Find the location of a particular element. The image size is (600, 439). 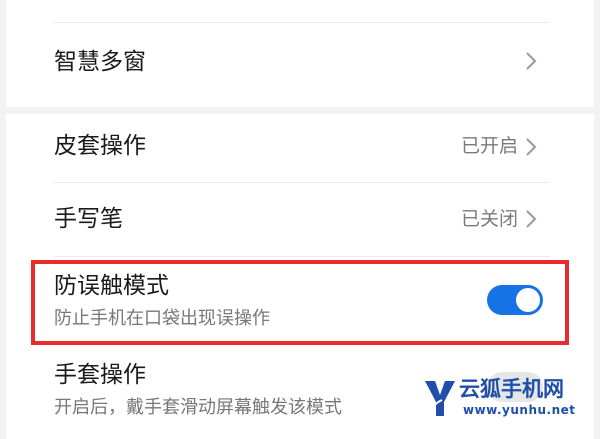

watermark: 云狐手机网 www.yunhu.net is located at coordinates (509, 399).